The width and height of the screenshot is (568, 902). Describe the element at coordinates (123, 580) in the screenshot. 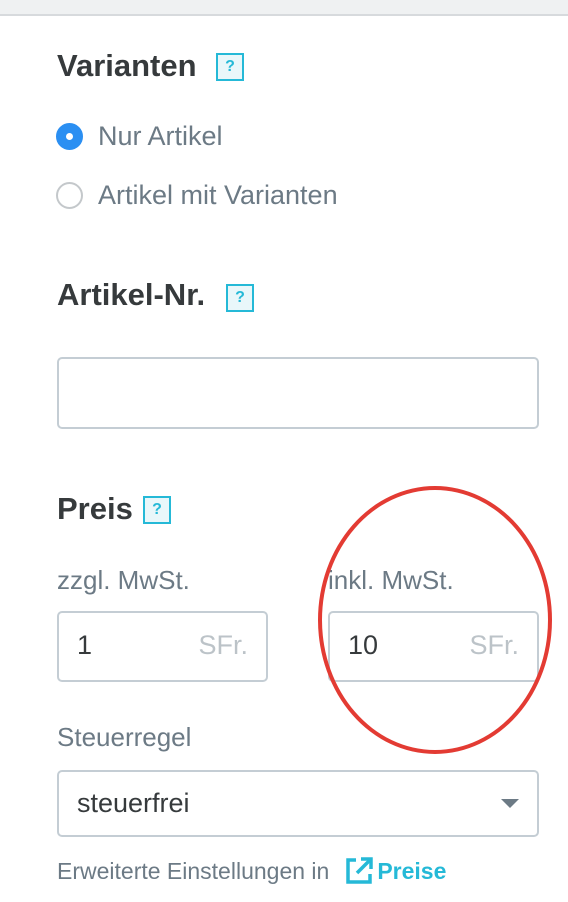

I see `price-excl-label: zzgl. MwSt.` at that location.